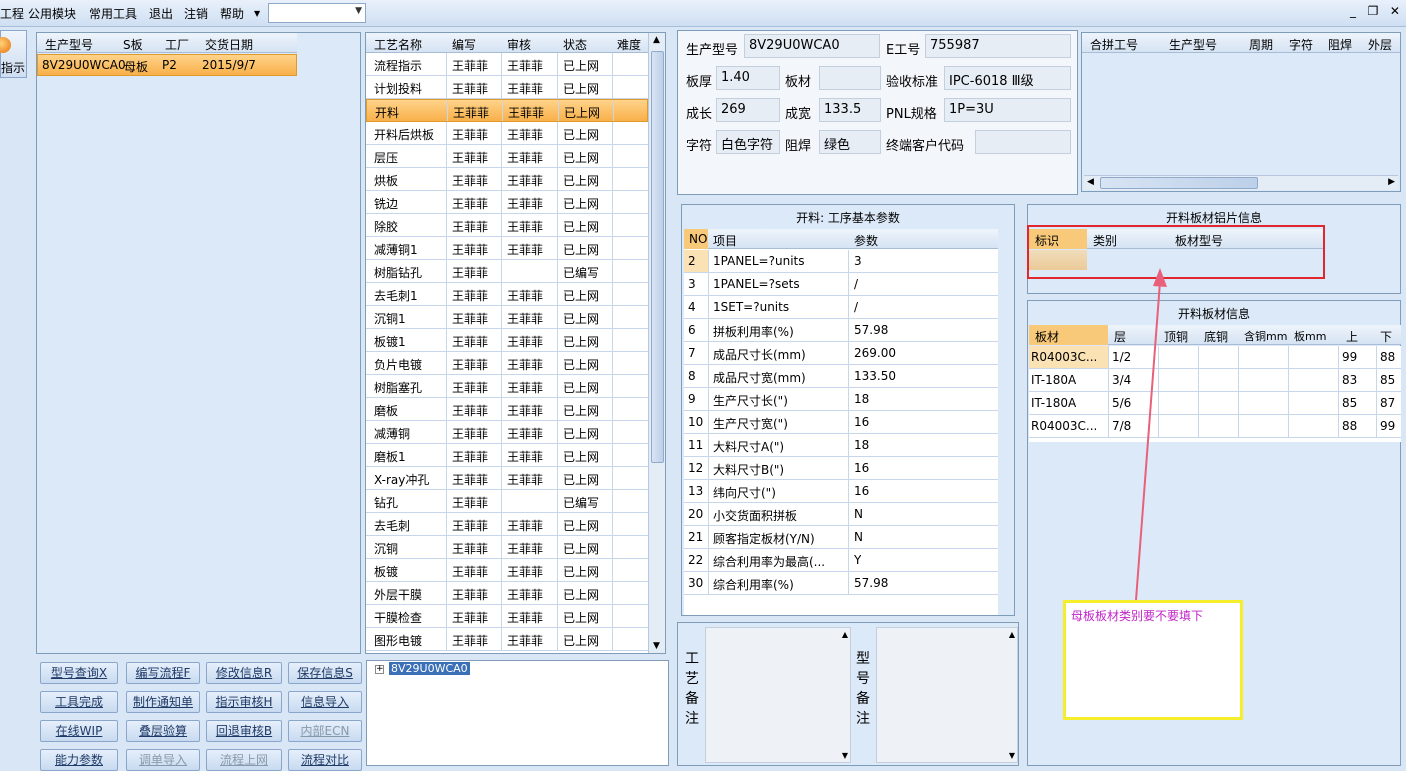 The height and width of the screenshot is (771, 1406). Describe the element at coordinates (257, 13) in the screenshot. I see `menu-chevron-down-icon: ▼` at that location.